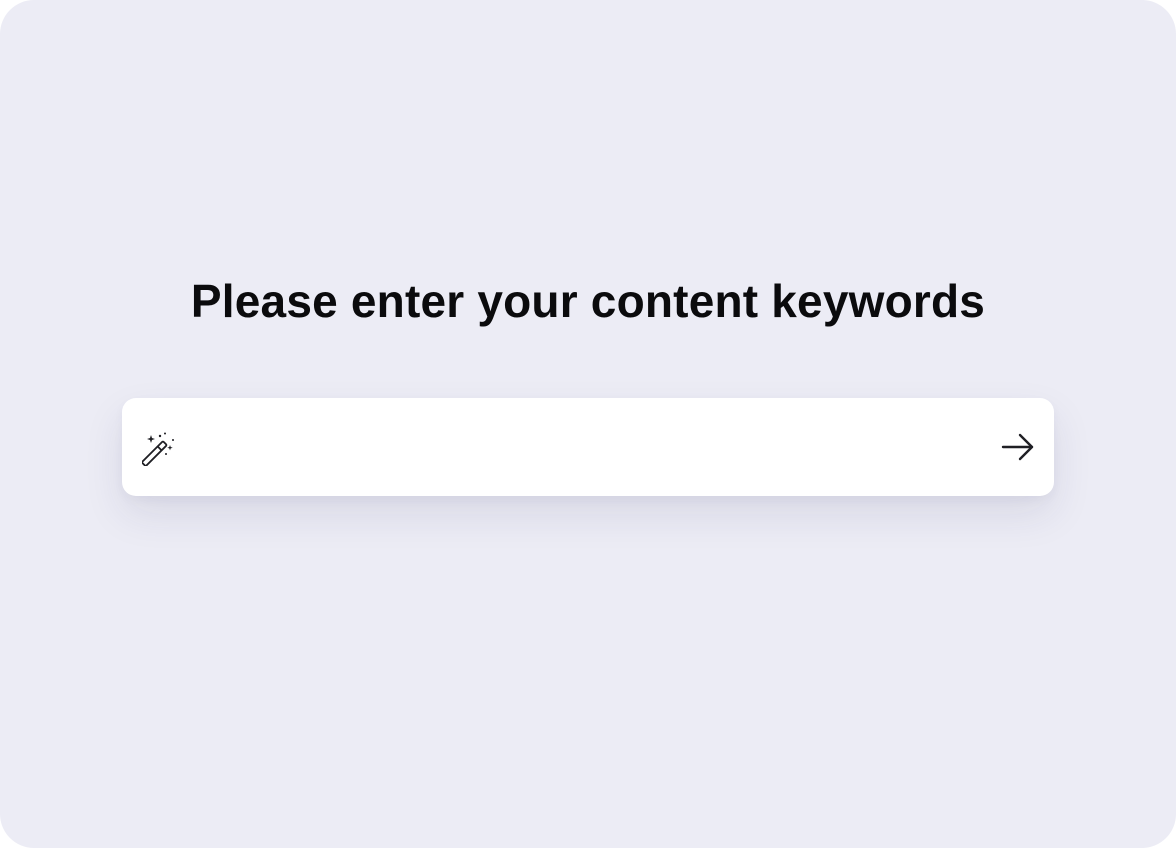 The image size is (1176, 848). I want to click on arrow-right-icon, so click(1018, 447).